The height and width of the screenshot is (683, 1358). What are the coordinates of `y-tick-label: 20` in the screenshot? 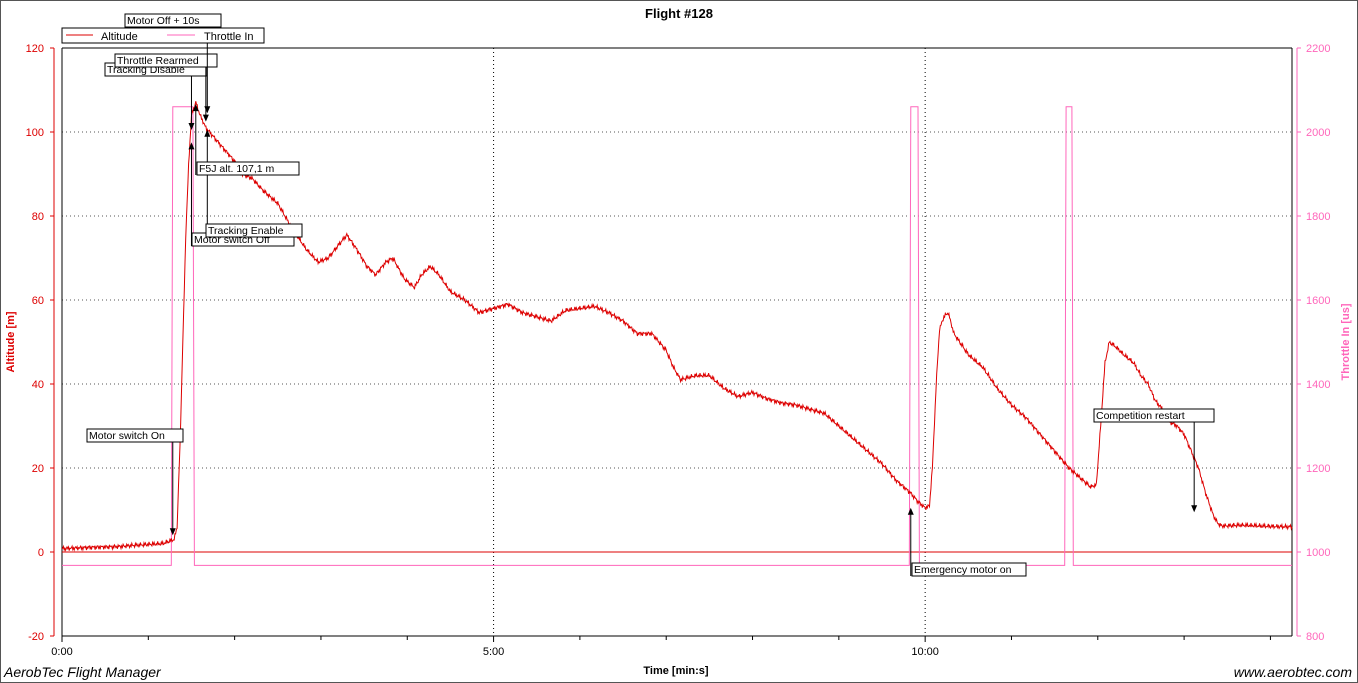 It's located at (38, 469).